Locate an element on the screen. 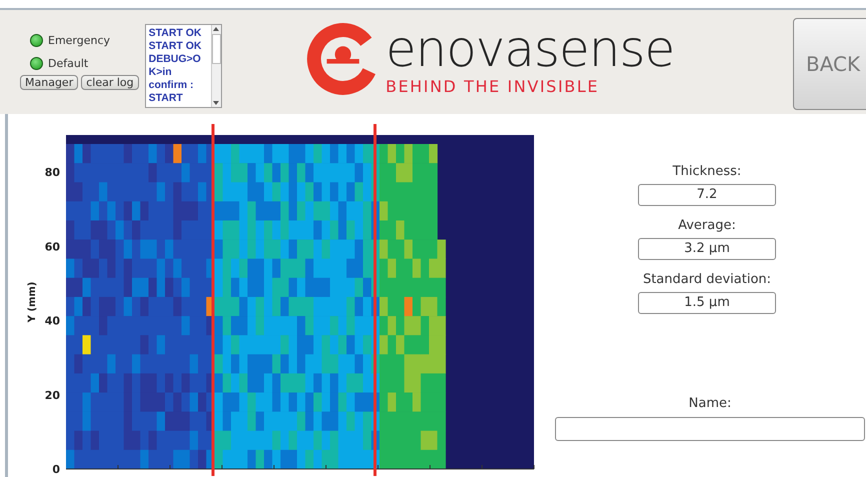 Image resolution: width=866 pixels, height=477 pixels. scrollbar is located at coordinates (215, 66).